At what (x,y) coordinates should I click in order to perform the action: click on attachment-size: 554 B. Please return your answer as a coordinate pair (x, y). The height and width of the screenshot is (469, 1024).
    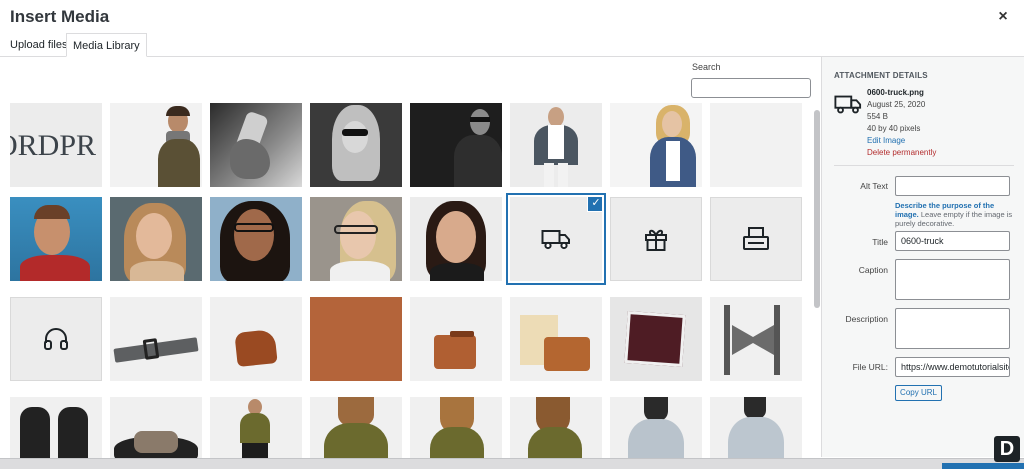
    Looking at the image, I should click on (877, 116).